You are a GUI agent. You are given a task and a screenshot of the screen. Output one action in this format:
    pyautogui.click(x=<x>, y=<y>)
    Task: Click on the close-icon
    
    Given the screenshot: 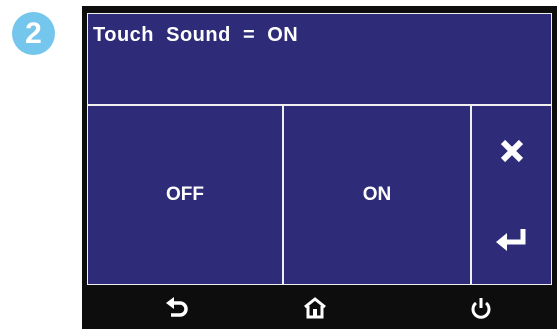 What is the action you would take?
    pyautogui.click(x=511, y=150)
    